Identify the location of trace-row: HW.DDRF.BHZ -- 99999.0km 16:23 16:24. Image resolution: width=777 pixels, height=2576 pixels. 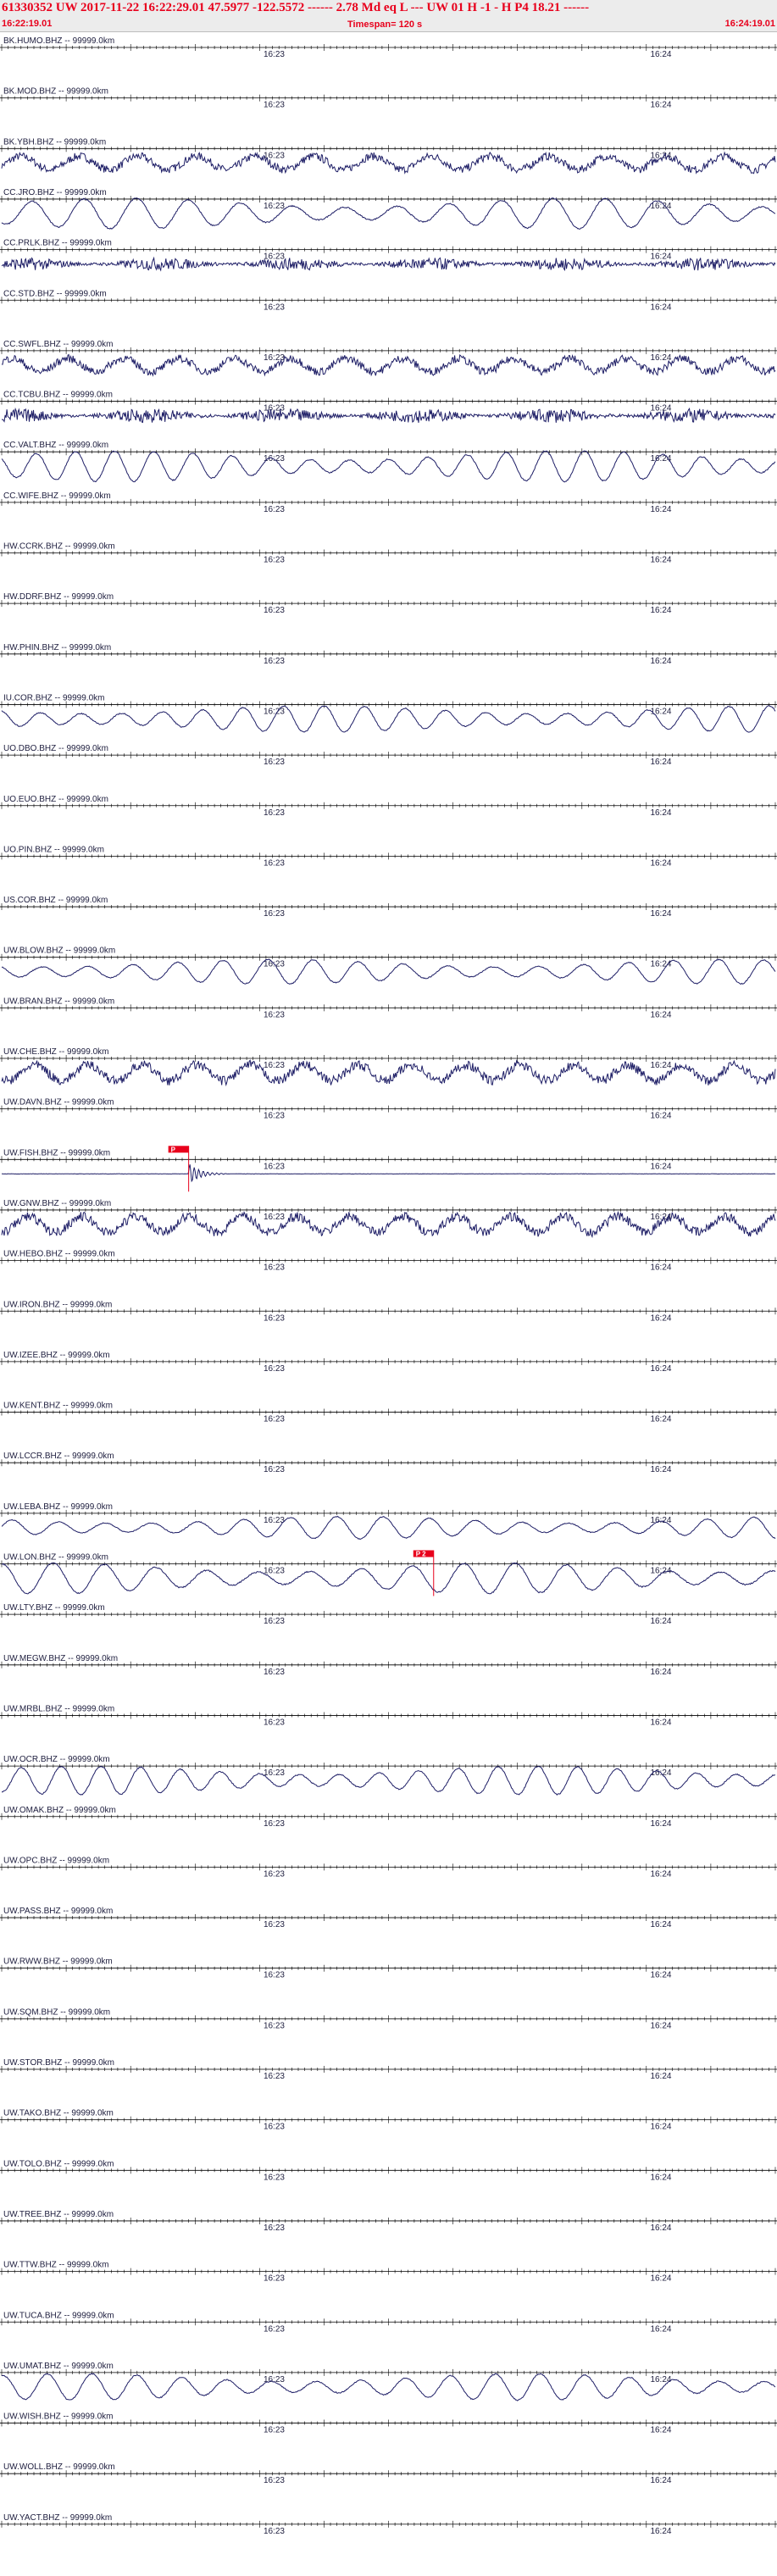
(388, 603).